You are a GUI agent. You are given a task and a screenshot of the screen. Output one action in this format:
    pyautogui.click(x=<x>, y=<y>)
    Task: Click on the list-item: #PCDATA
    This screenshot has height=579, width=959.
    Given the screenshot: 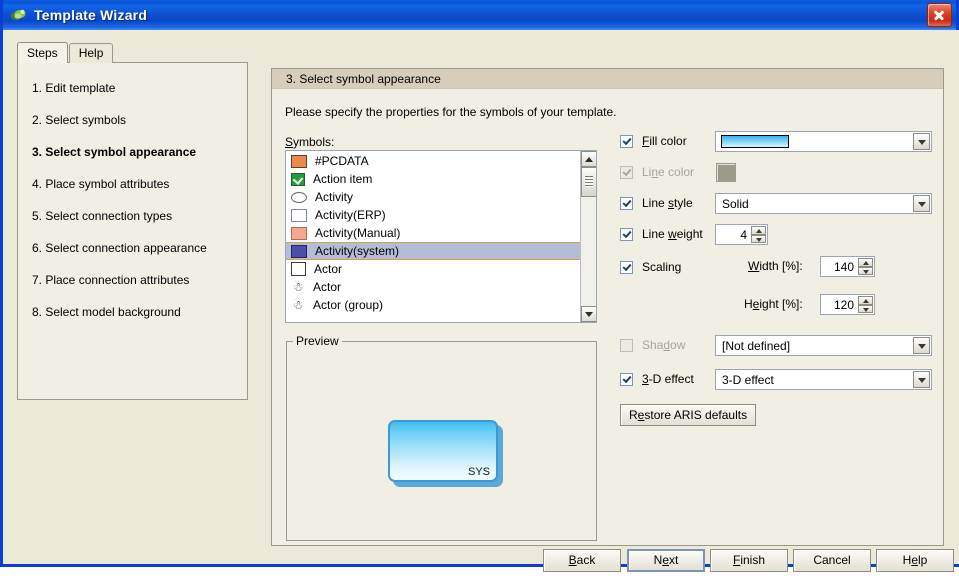 What is the action you would take?
    pyautogui.click(x=433, y=161)
    